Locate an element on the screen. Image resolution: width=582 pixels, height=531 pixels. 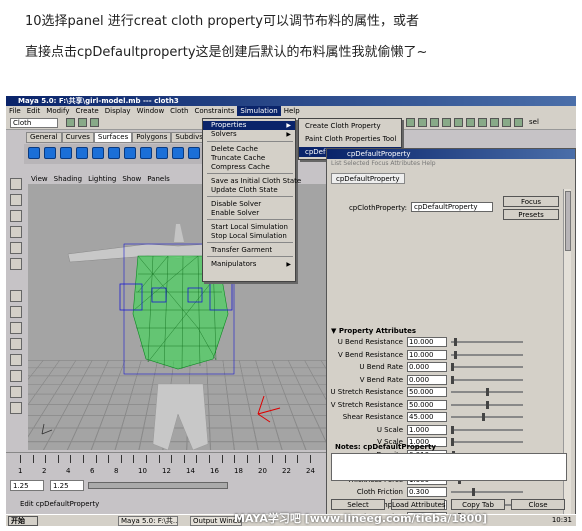
focus-button: Focus is located at coordinates (531, 201).